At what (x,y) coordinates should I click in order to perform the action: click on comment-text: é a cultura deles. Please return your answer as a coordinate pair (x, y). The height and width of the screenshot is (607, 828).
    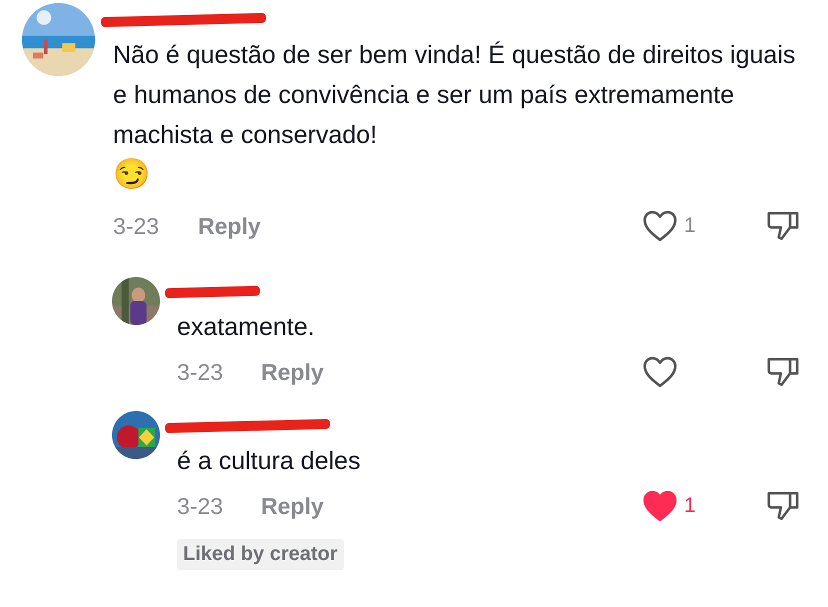
    Looking at the image, I should click on (269, 461).